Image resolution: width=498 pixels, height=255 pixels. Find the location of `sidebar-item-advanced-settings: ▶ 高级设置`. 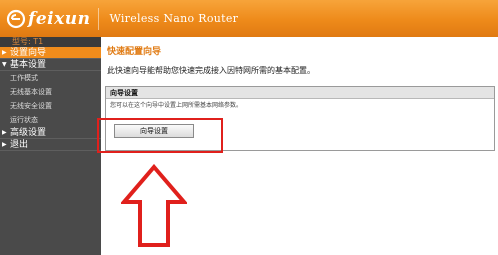

sidebar-item-advanced-settings: ▶ 高级设置 is located at coordinates (50, 133).